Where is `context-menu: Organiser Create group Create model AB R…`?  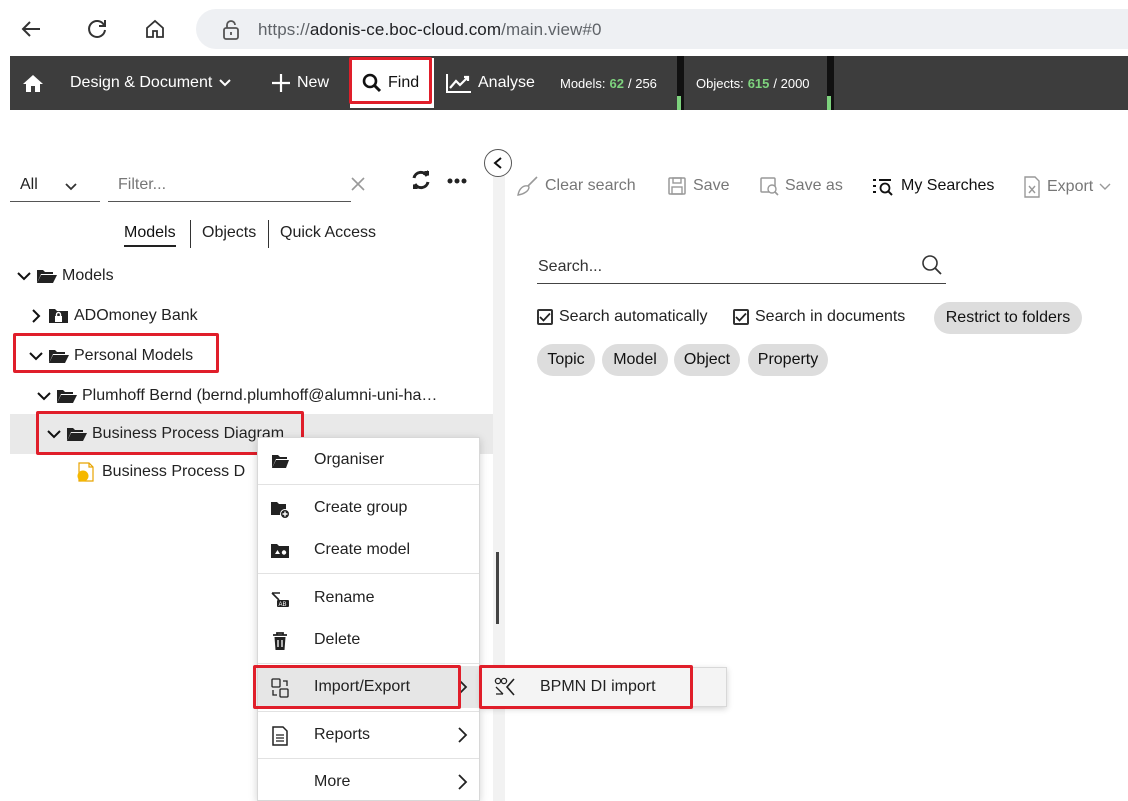
context-menu: Organiser Create group Create model AB R… is located at coordinates (368, 619).